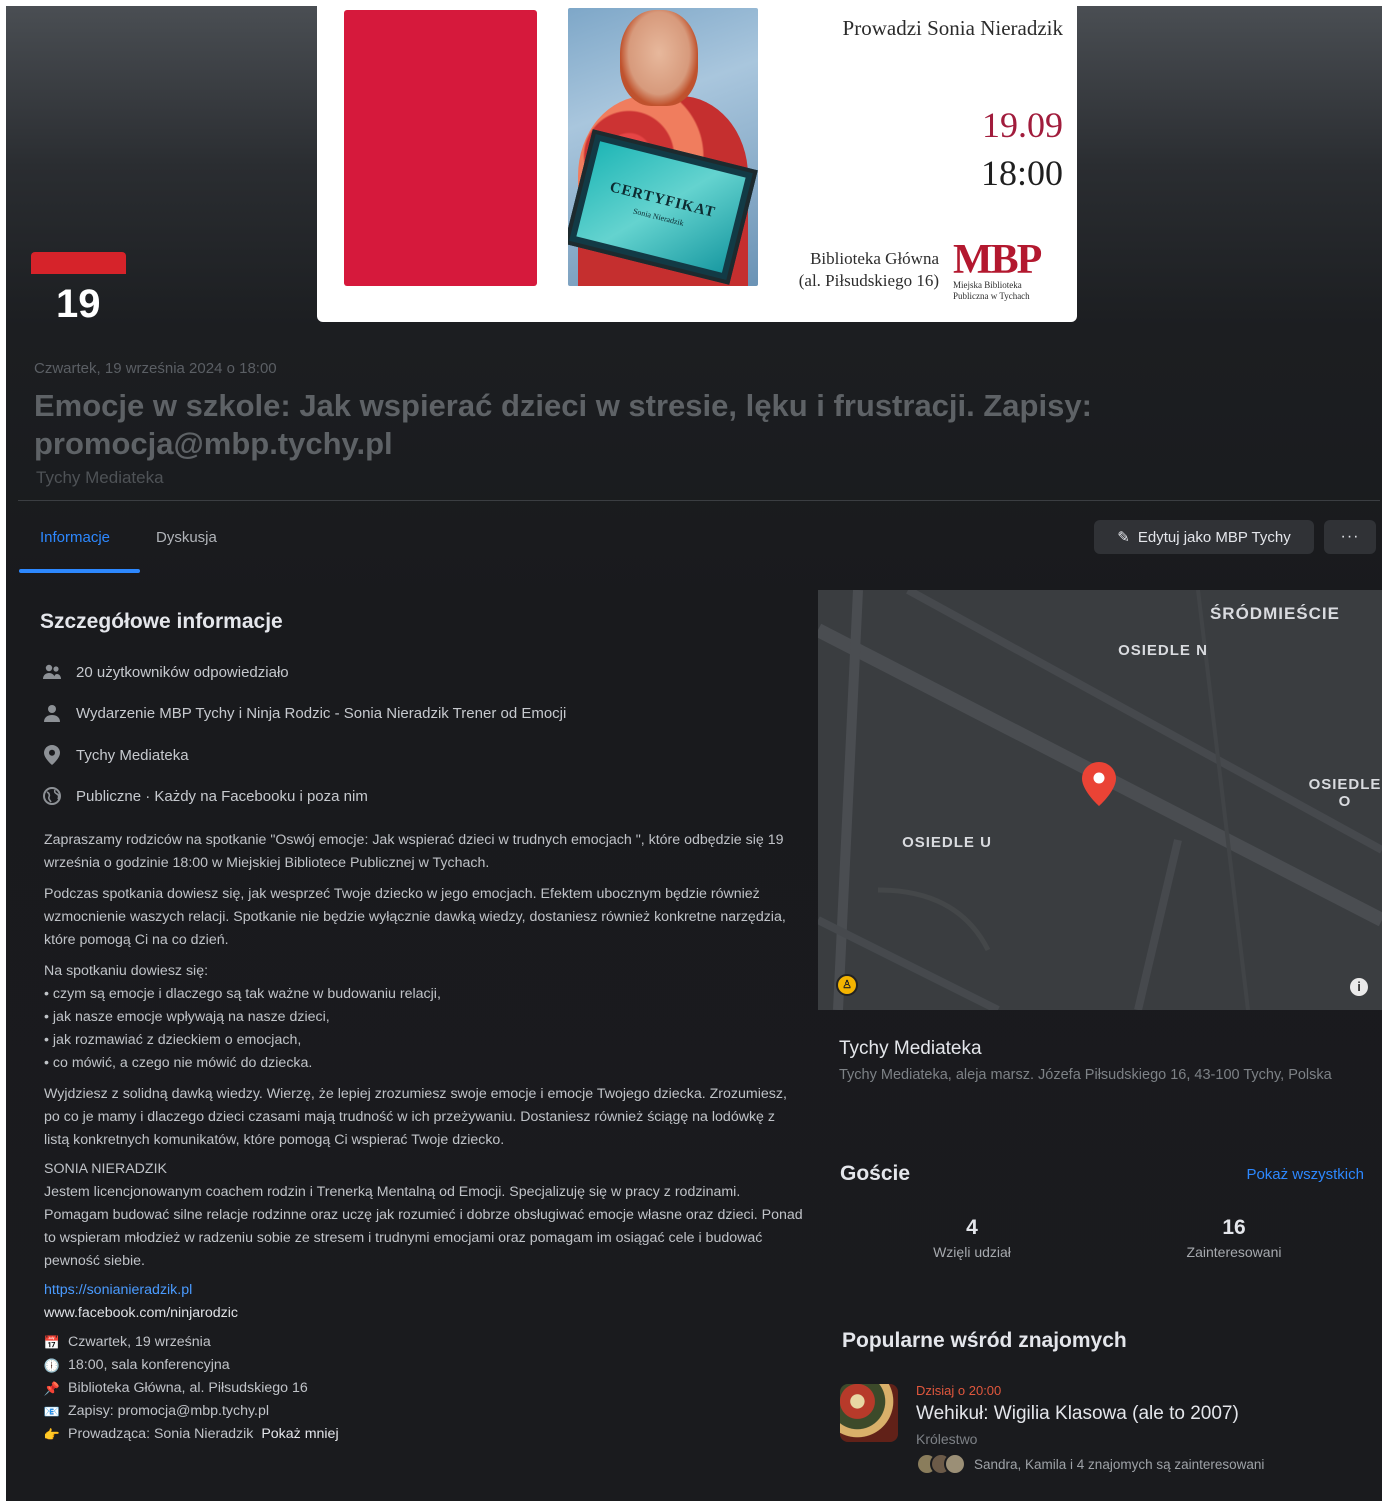 This screenshot has width=1388, height=1507. What do you see at coordinates (52, 672) in the screenshot?
I see `people-icon` at bounding box center [52, 672].